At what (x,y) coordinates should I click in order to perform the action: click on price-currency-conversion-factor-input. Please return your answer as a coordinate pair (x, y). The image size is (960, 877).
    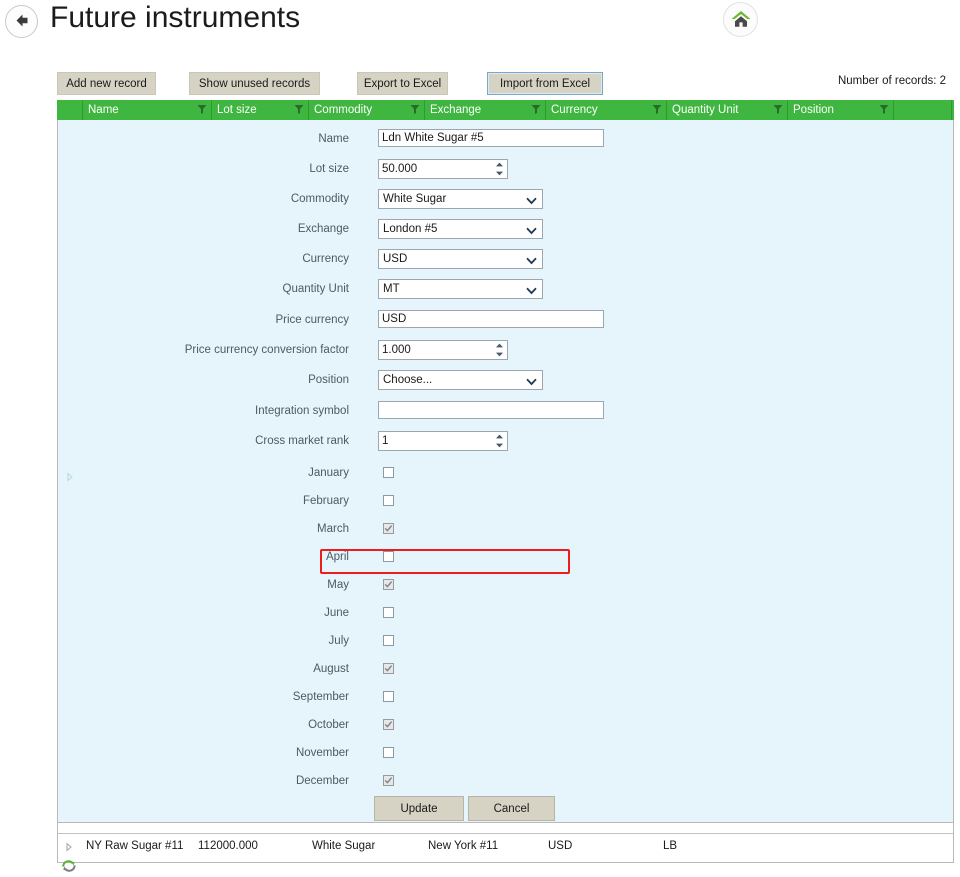
    Looking at the image, I should click on (433, 350).